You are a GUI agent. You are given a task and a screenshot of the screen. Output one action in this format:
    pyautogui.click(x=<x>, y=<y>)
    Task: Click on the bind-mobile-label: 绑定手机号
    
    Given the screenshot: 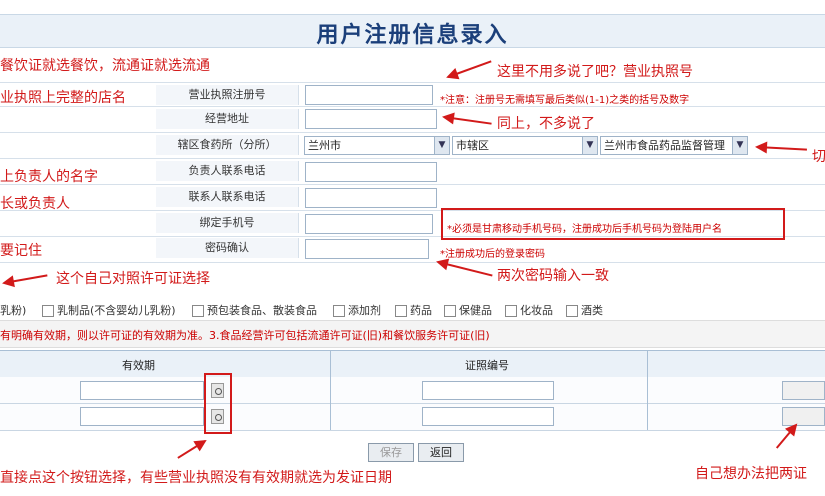 What is the action you would take?
    pyautogui.click(x=227, y=223)
    